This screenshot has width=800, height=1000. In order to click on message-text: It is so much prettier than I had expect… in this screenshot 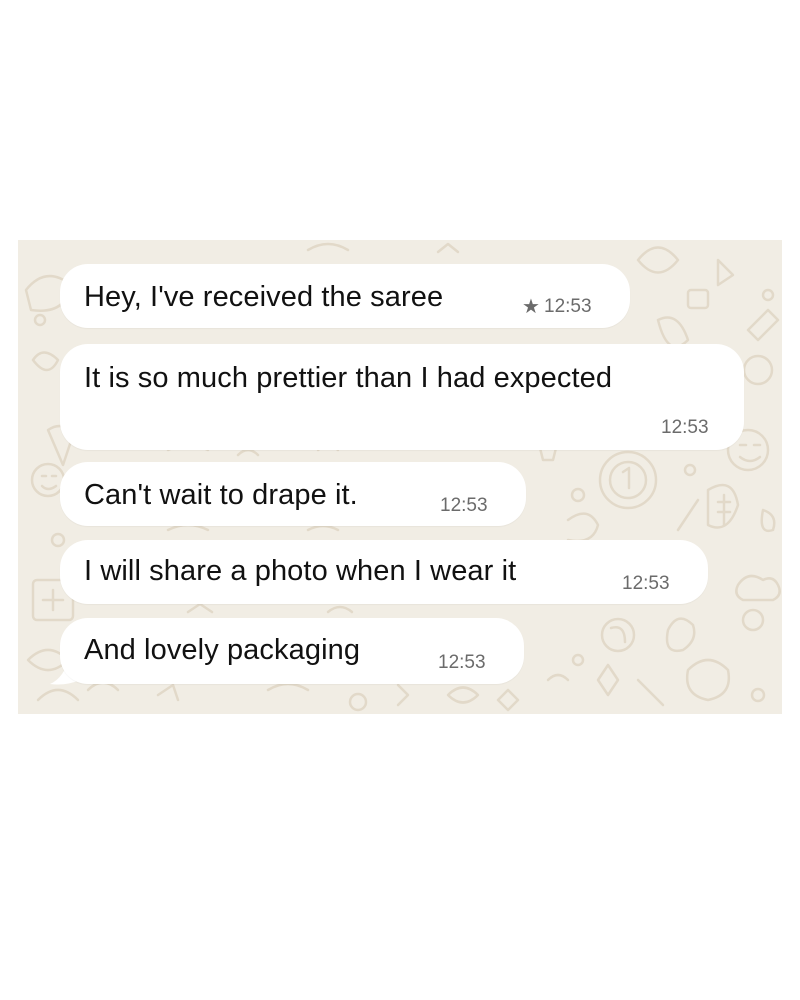, I will do `click(348, 378)`.